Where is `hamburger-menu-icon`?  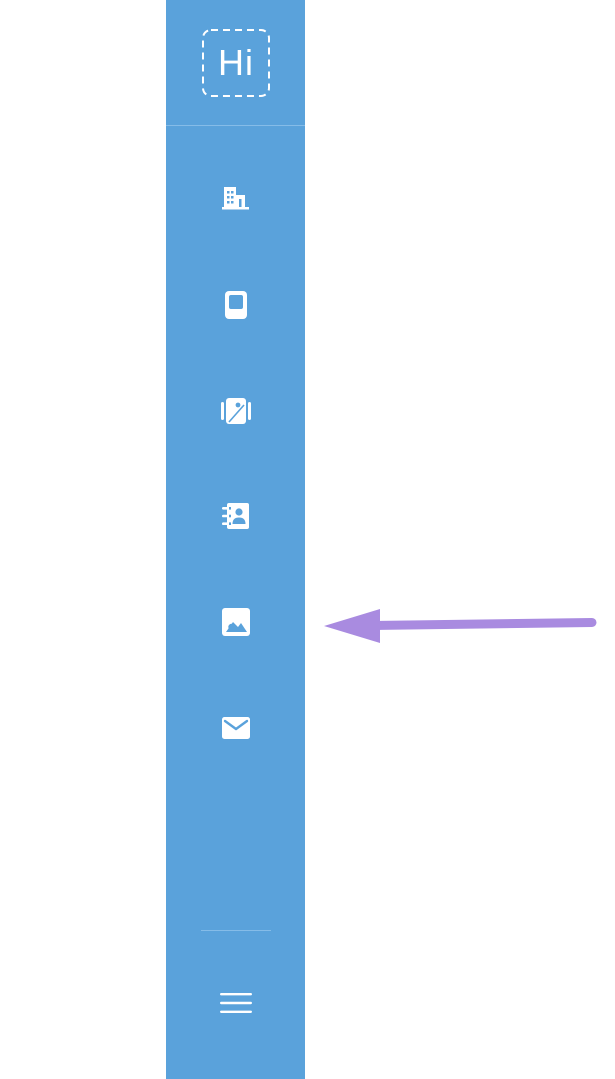 hamburger-menu-icon is located at coordinates (236, 1003).